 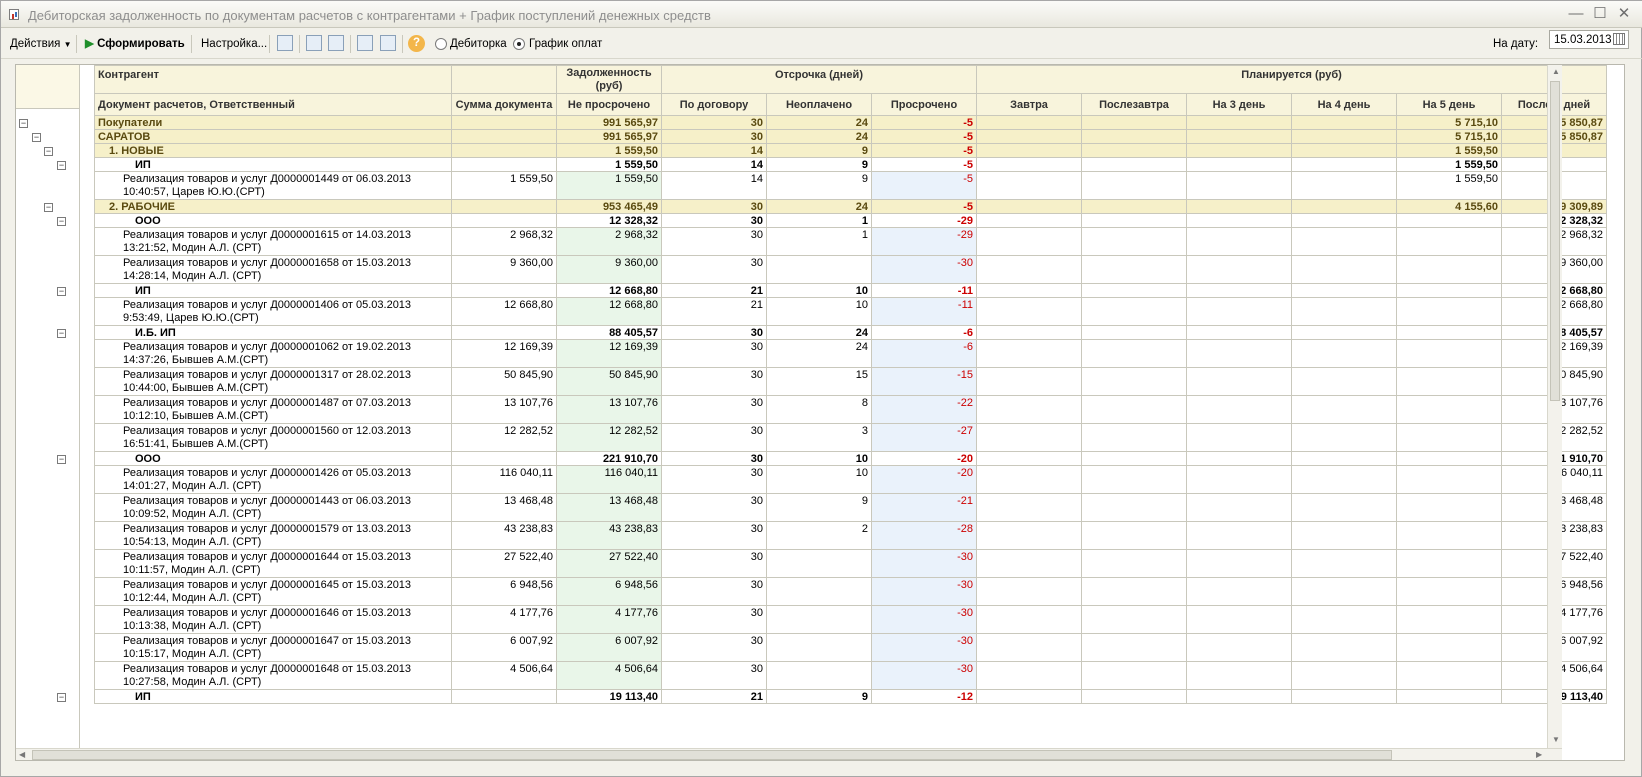 What do you see at coordinates (714, 164) in the screenshot?
I see `value-cell: 14` at bounding box center [714, 164].